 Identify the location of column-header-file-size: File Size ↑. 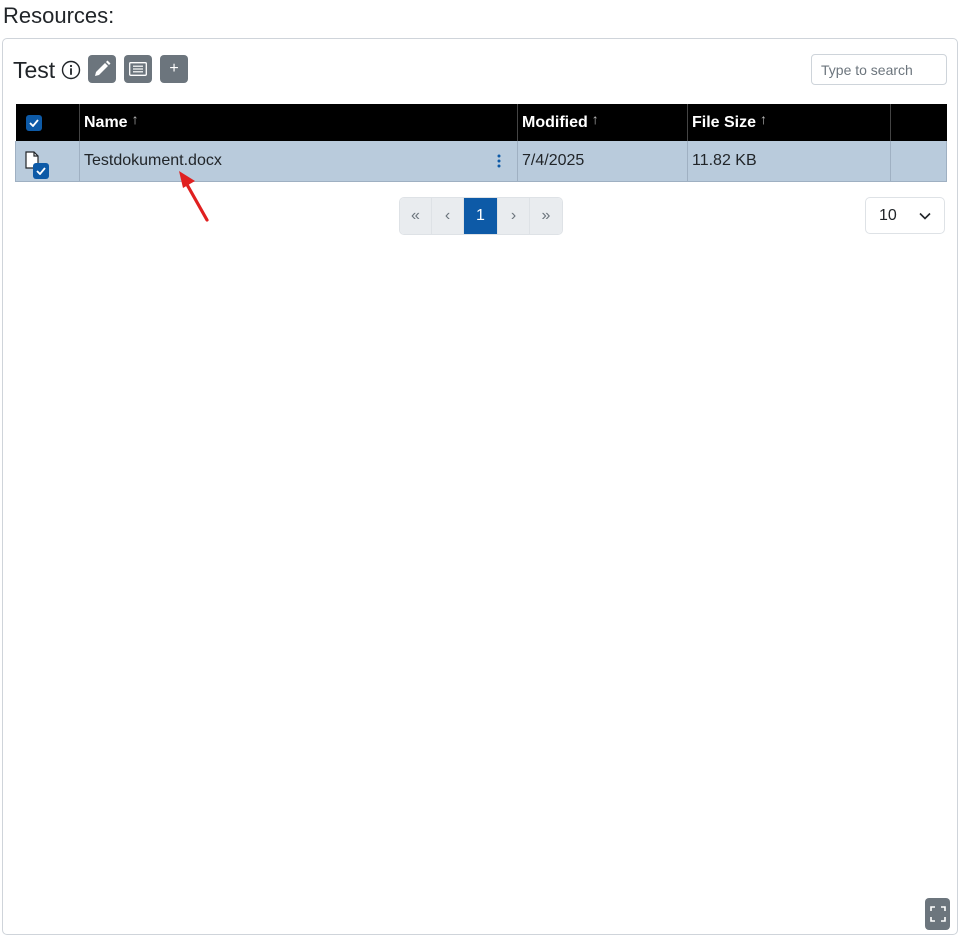
(789, 122).